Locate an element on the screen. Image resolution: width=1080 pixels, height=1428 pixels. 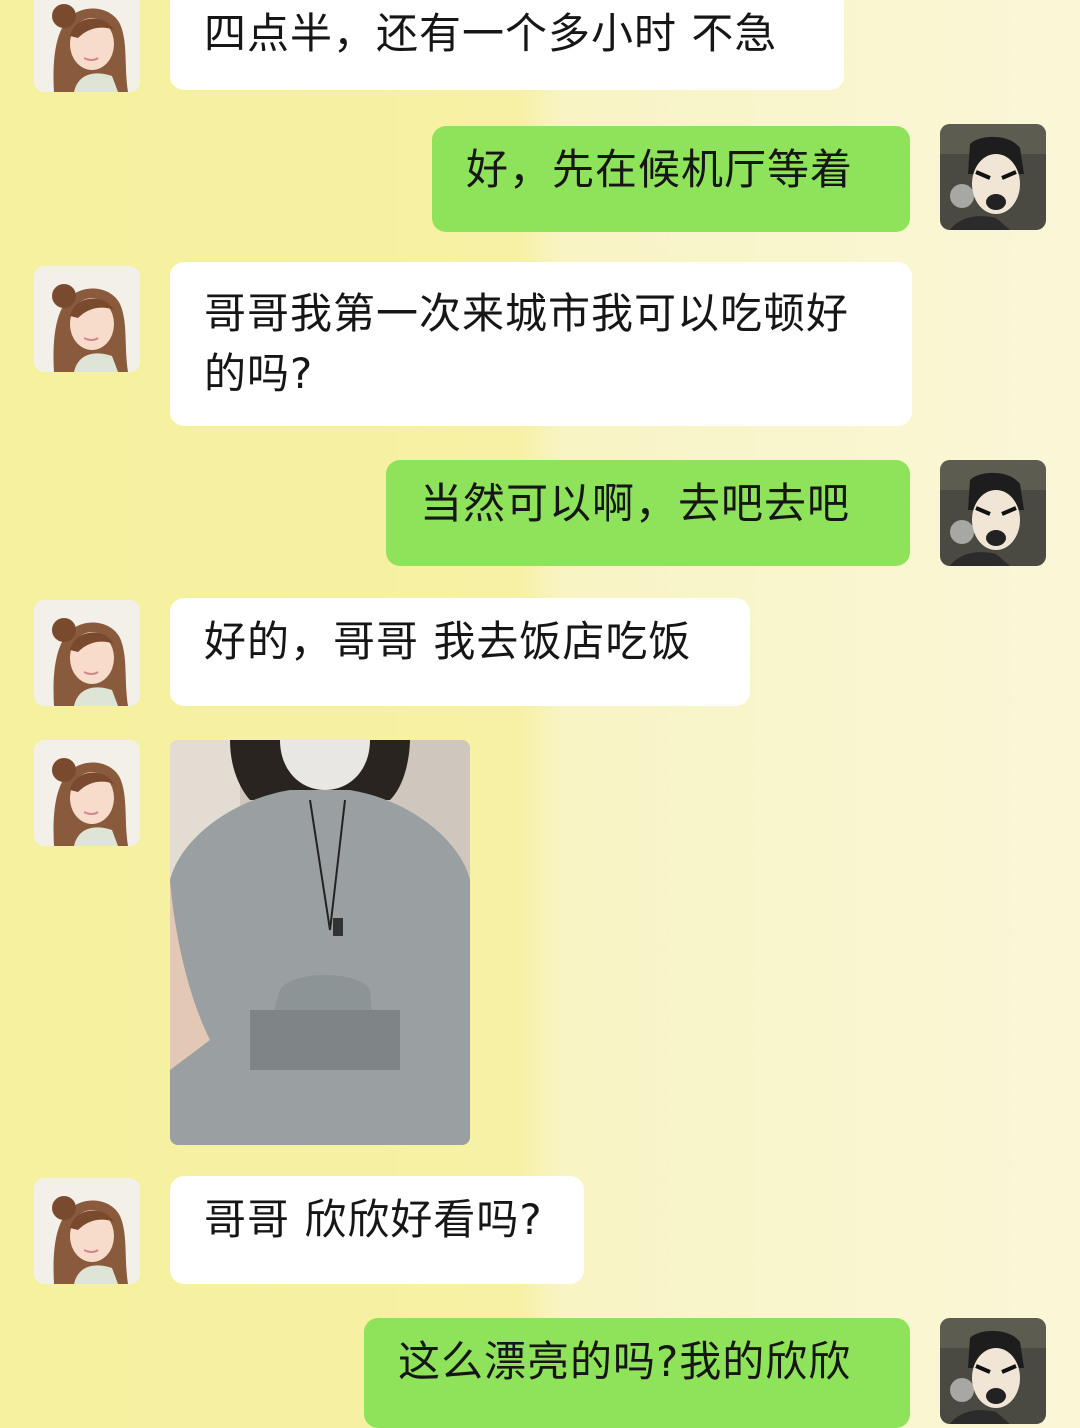
message-text: 四点半，还有一个多小时 不急 is located at coordinates (491, 33).